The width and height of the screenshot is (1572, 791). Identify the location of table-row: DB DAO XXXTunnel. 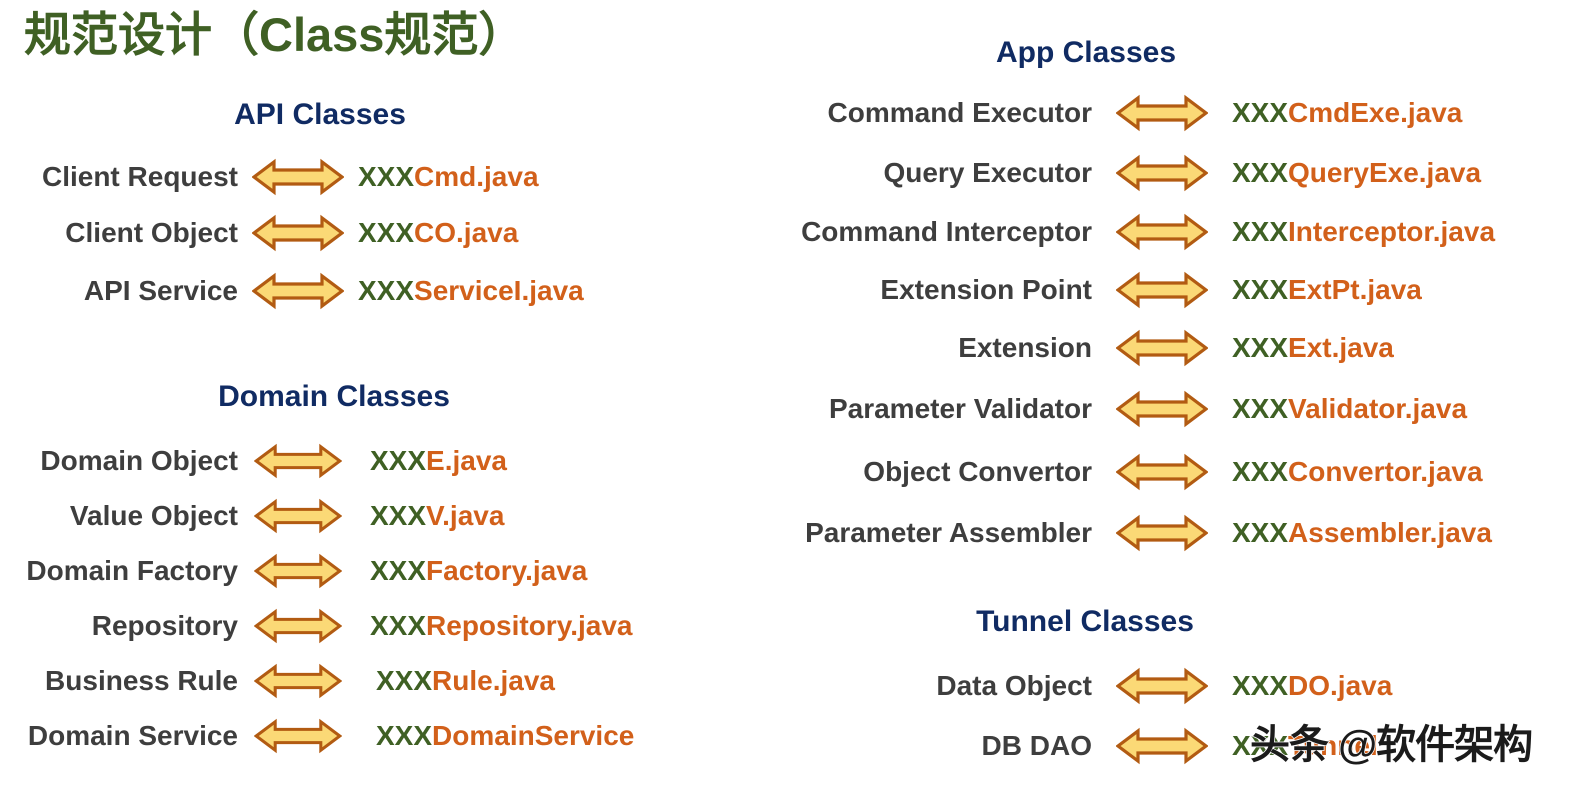
(1156, 746).